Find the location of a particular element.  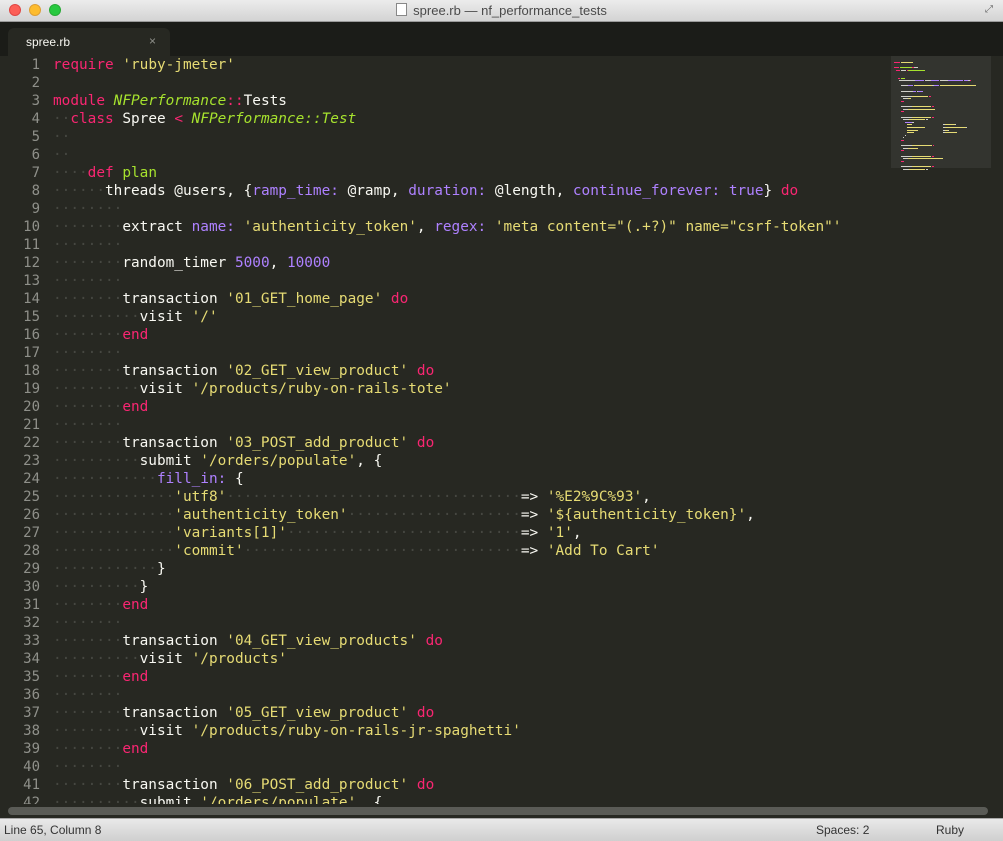

code-line is located at coordinates (447, 83).